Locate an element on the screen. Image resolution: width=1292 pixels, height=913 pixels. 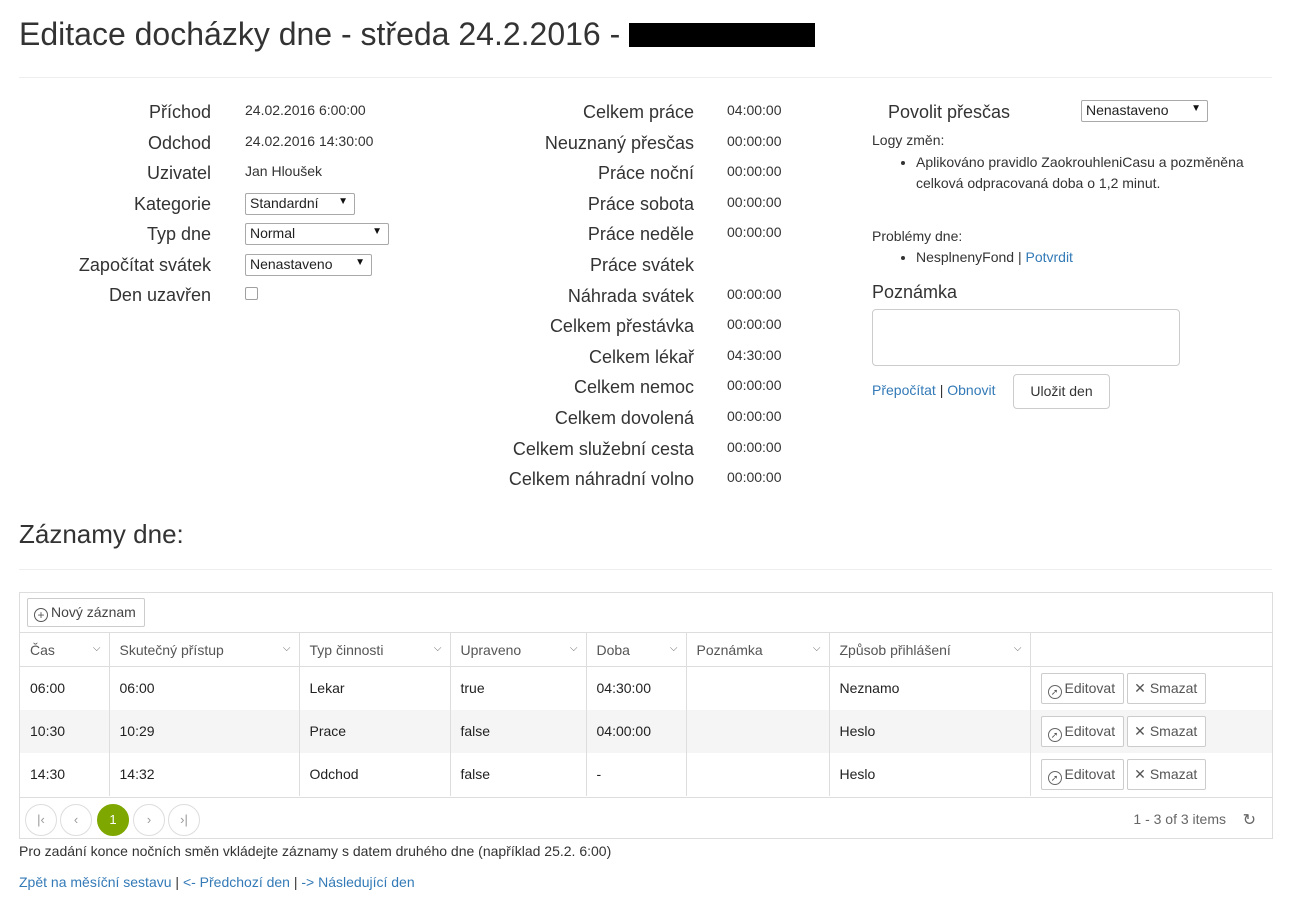
svatek-select: Nenastaveno ▼ is located at coordinates (308, 265).